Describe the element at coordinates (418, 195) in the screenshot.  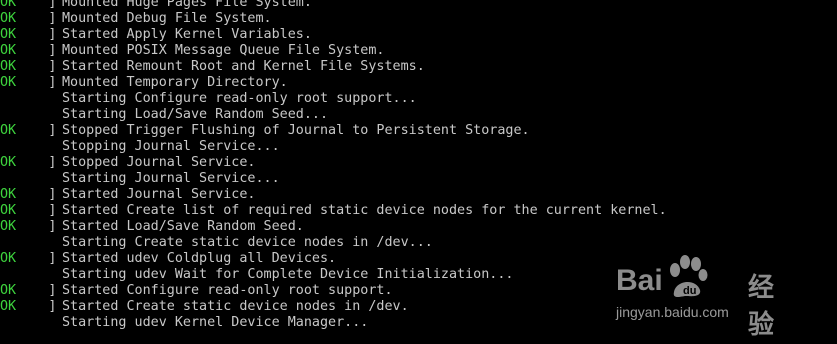
I see `console-line: OK ] Started Journal Service.` at that location.